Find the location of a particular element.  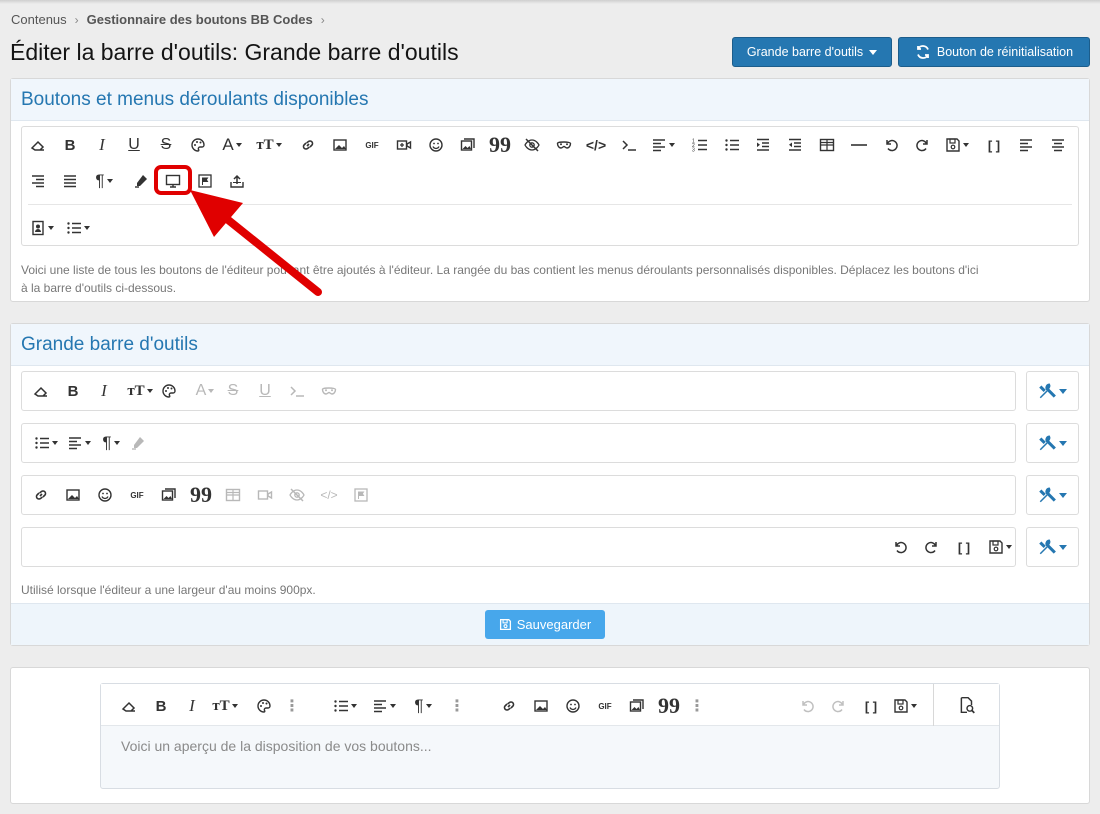

inline-code-terminal-icon is located at coordinates (297, 391).